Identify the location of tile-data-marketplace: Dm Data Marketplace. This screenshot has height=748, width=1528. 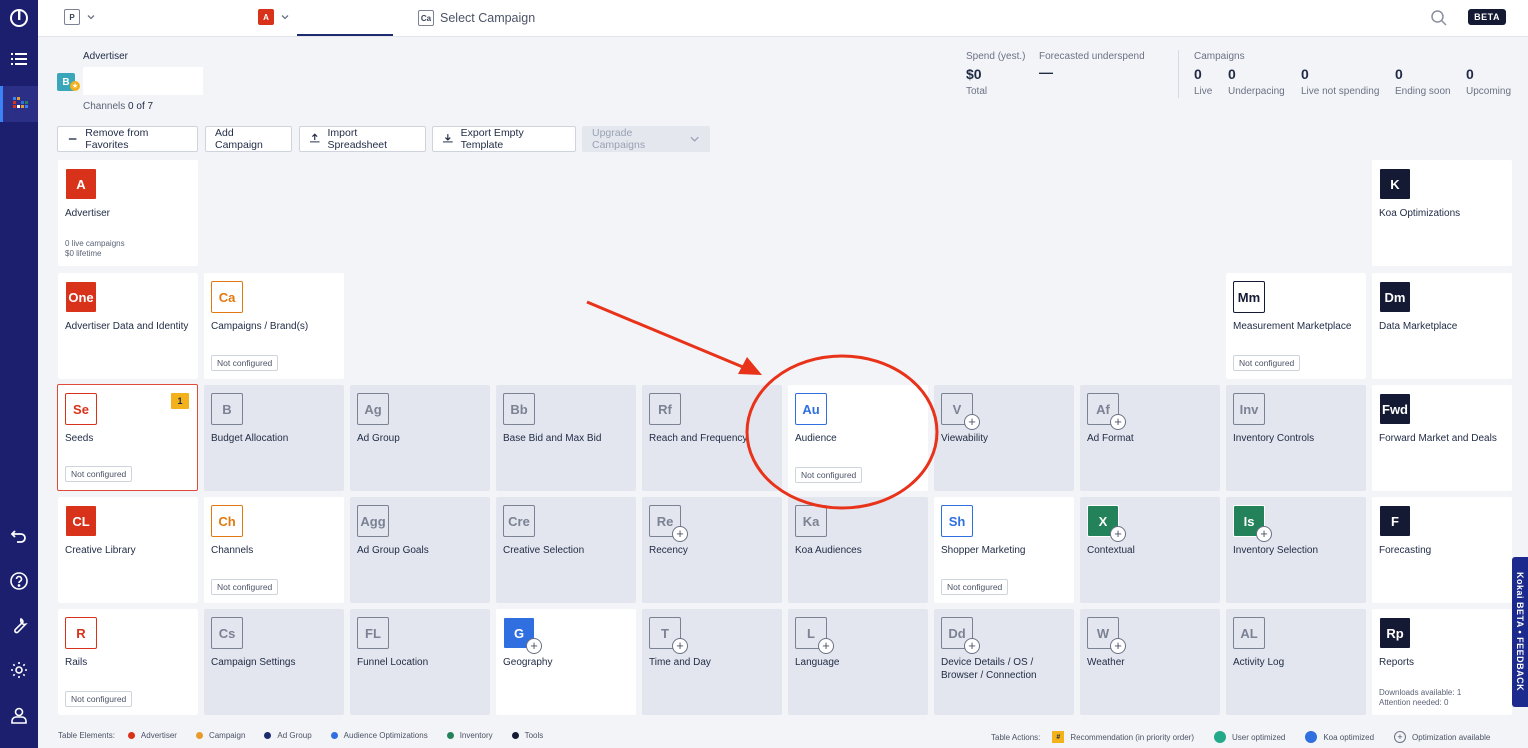
(1442, 326).